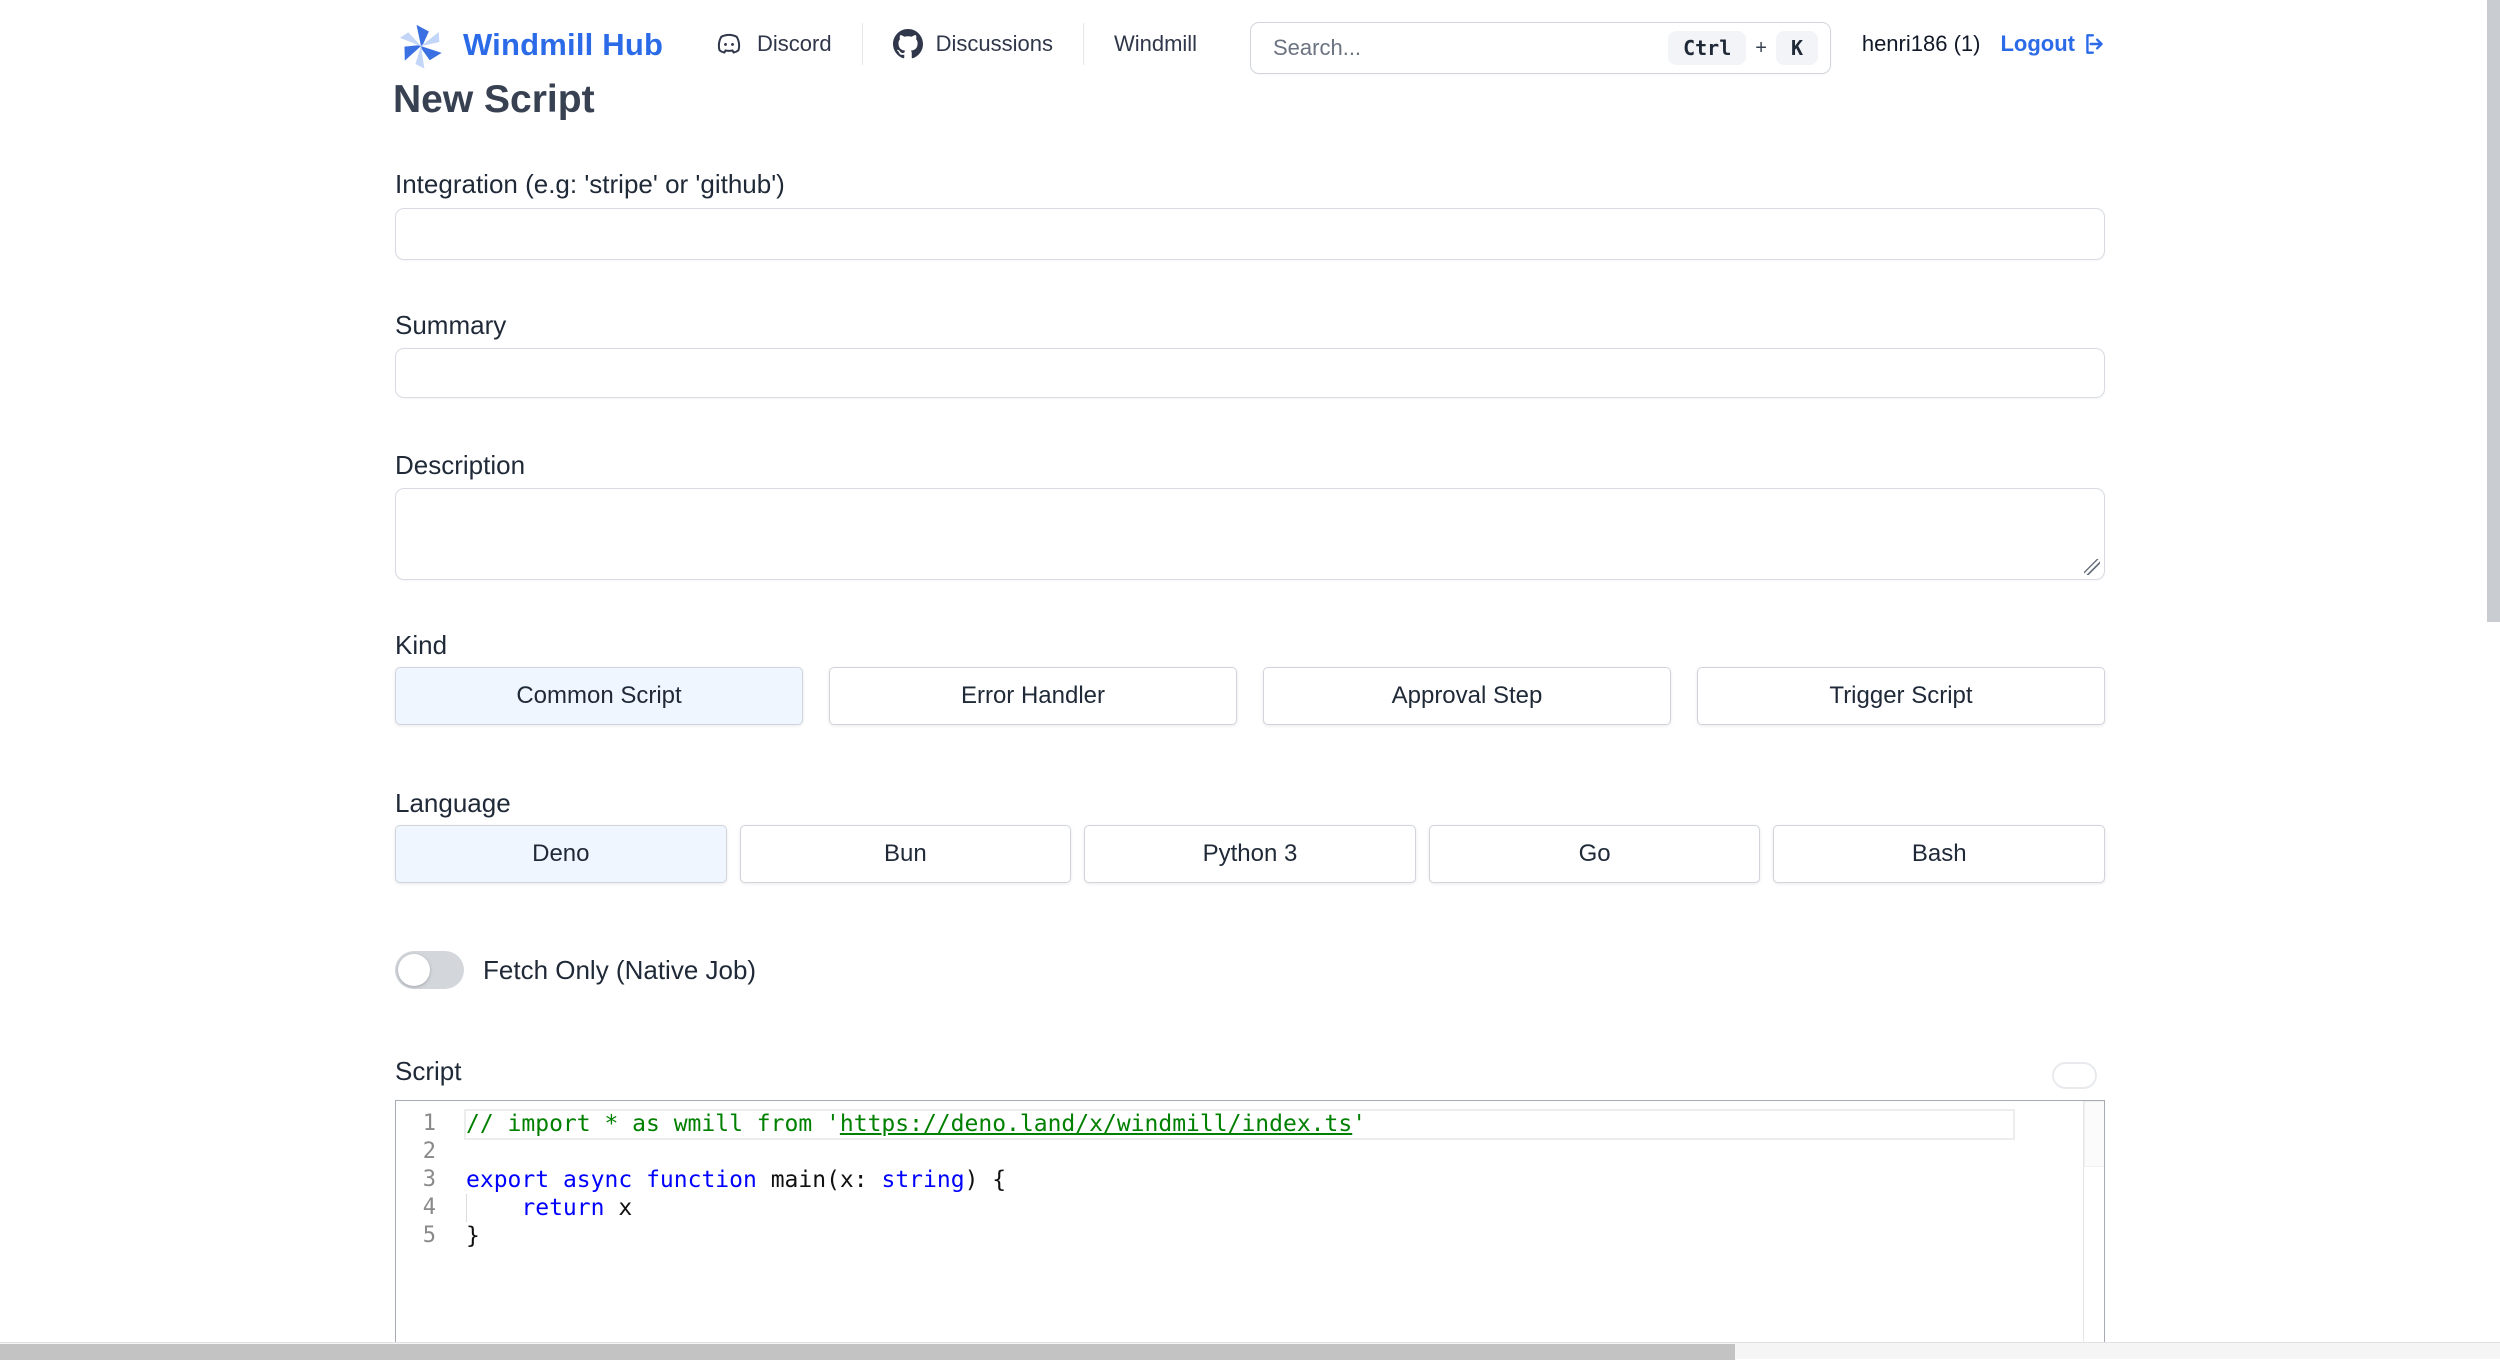 The image size is (2500, 1360). I want to click on kind-option-approval-step: Approval Step, so click(1467, 696).